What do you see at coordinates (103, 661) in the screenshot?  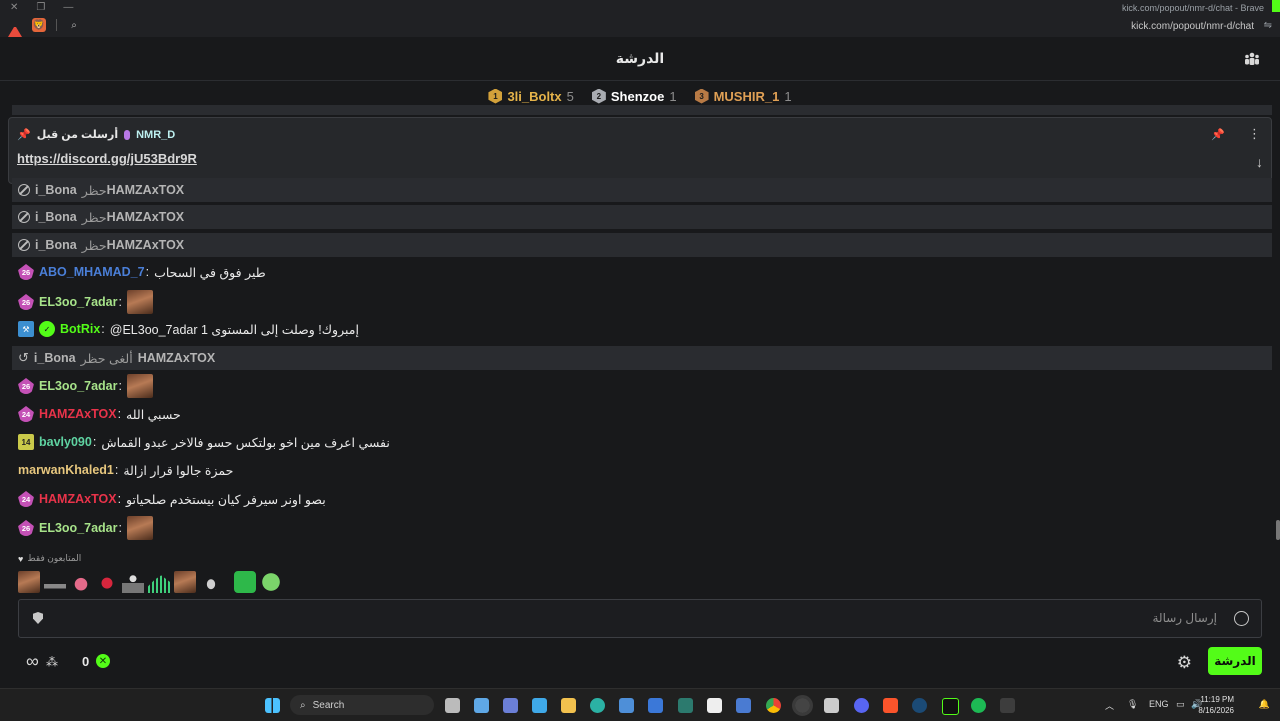 I see `kick-points-icon: ✕` at bounding box center [103, 661].